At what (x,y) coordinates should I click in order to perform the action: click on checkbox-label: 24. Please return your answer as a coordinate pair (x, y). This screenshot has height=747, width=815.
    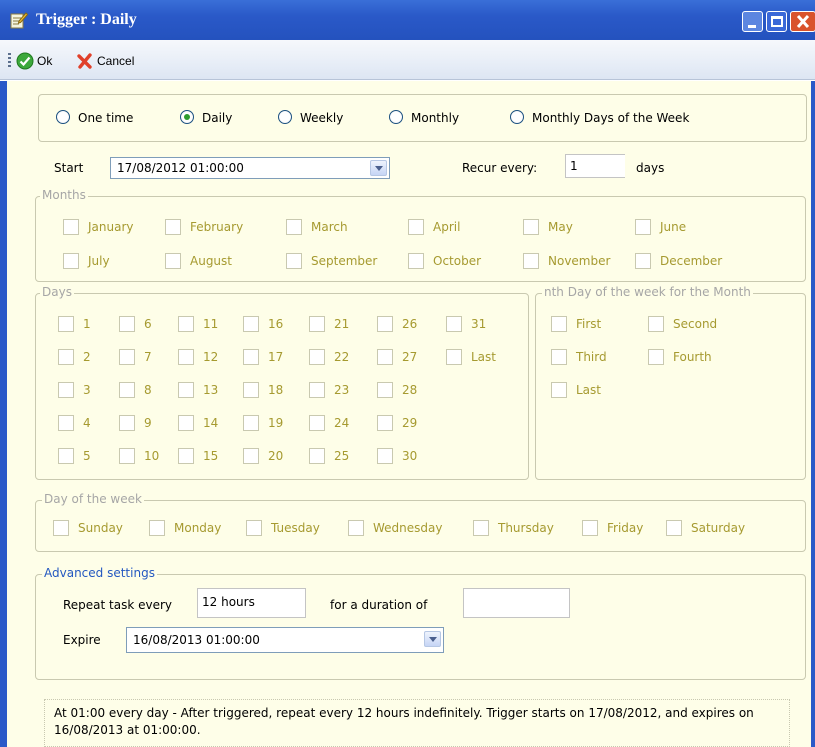
    Looking at the image, I should click on (342, 423).